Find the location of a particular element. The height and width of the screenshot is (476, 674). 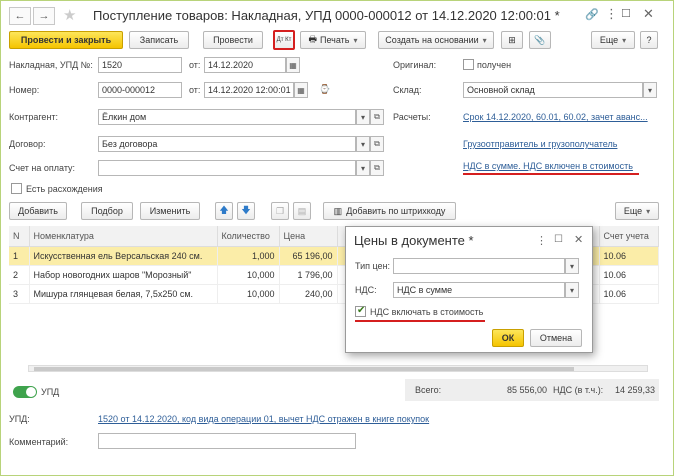

create-based-on-button: Создать на основании is located at coordinates (436, 40).